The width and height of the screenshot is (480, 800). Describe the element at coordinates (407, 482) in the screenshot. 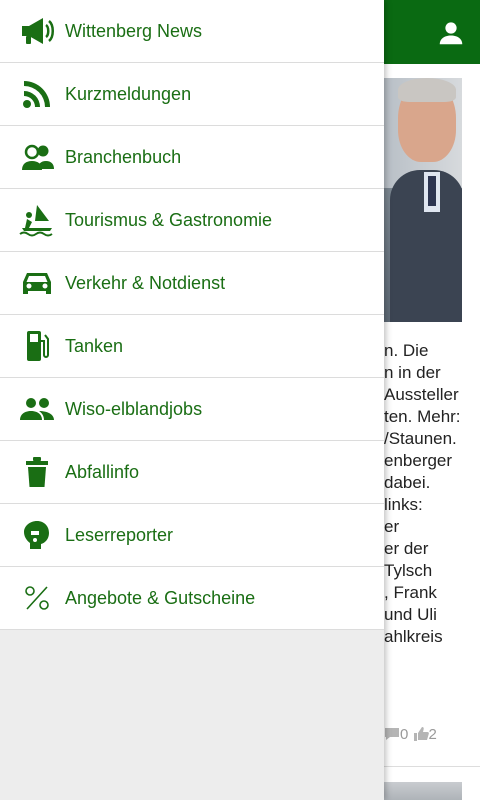

I see `article-line: dabei.` at that location.